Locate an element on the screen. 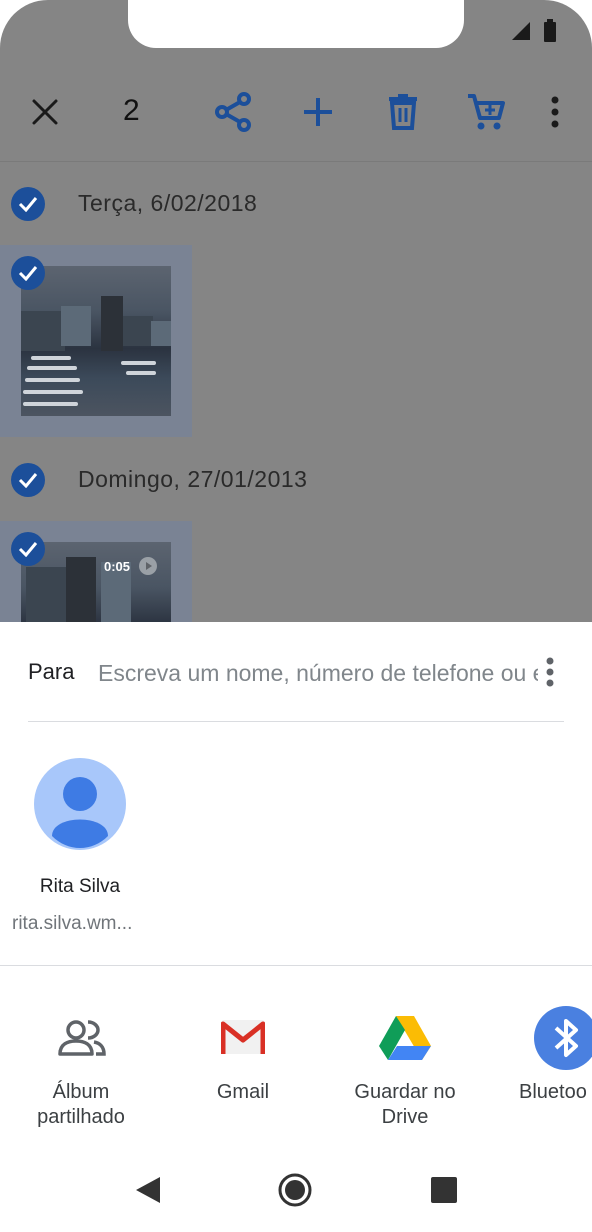  people-icon is located at coordinates (82, 1040).